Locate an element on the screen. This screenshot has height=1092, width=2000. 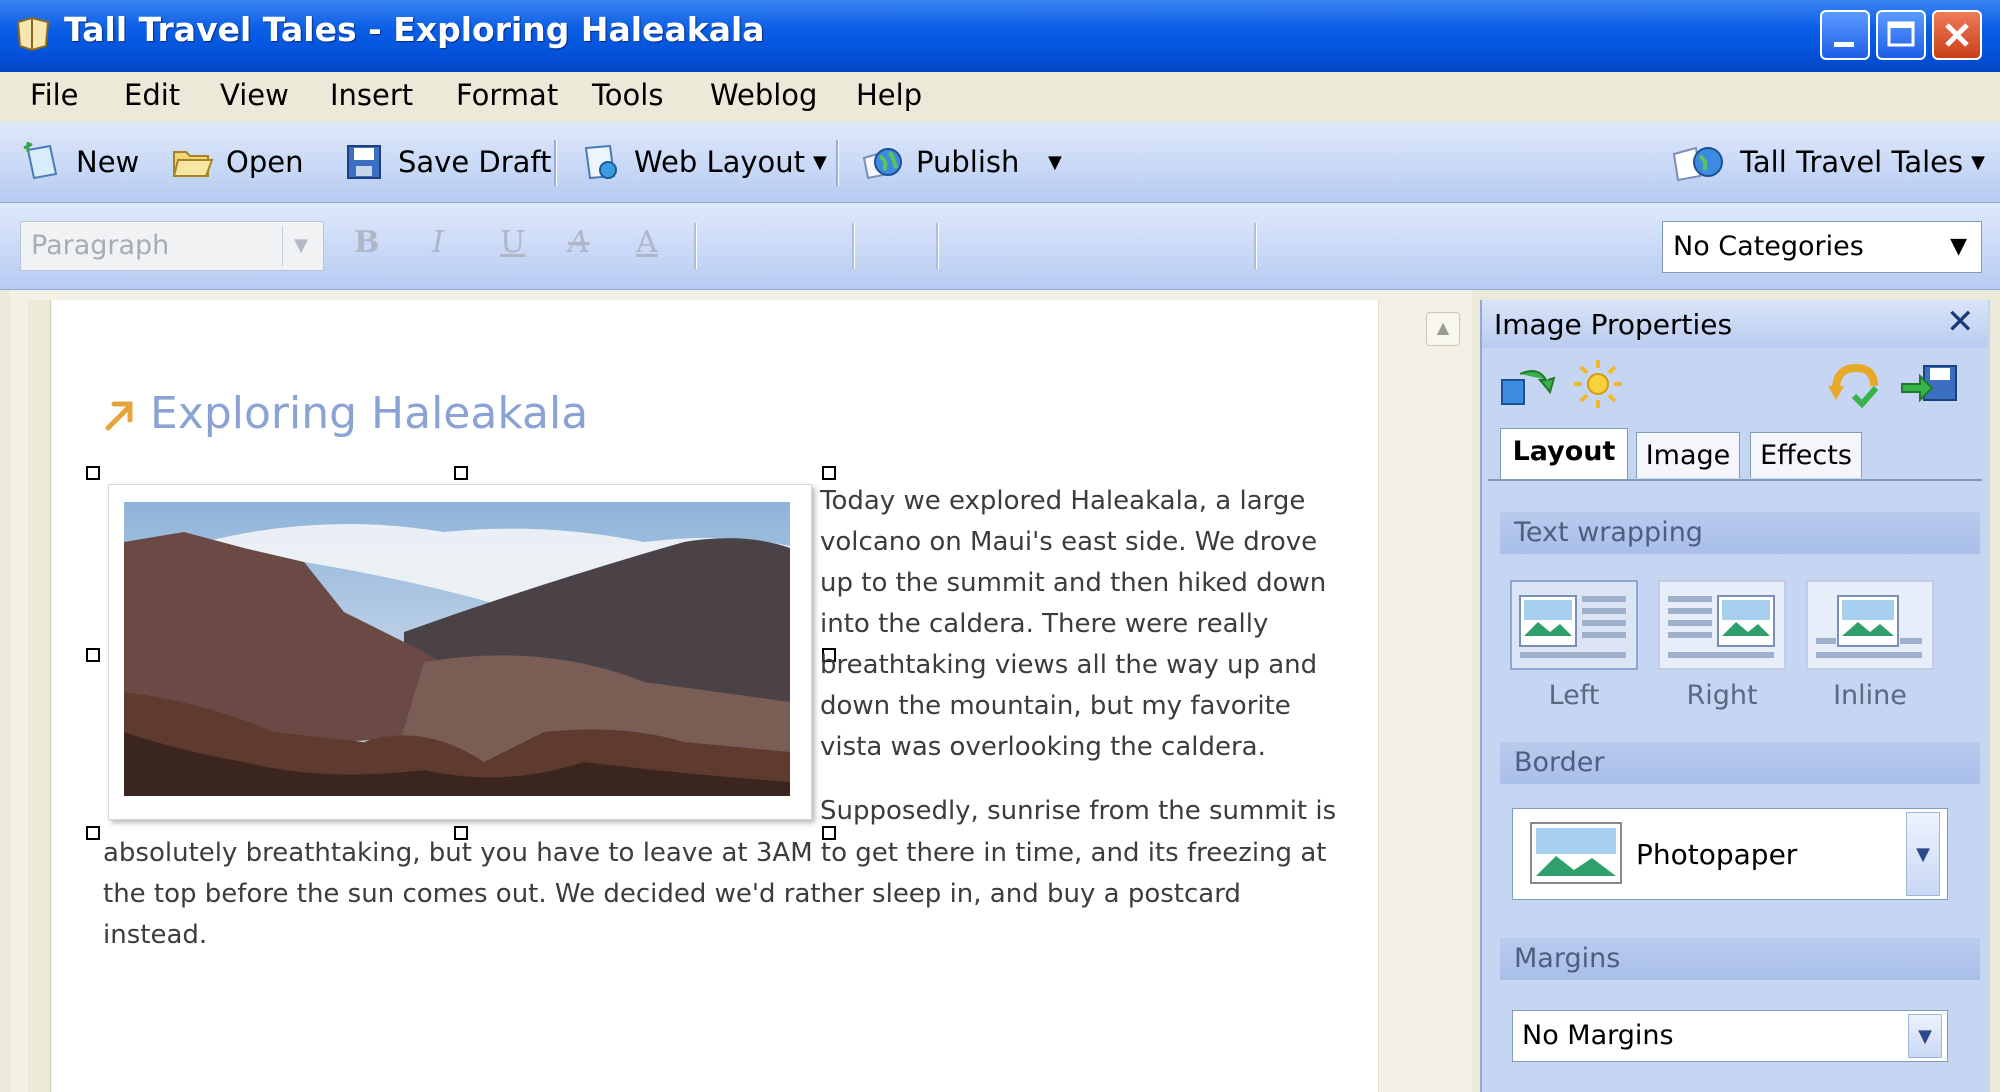
post-body-line: up to the summit and then hiked down is located at coordinates (1073, 583).